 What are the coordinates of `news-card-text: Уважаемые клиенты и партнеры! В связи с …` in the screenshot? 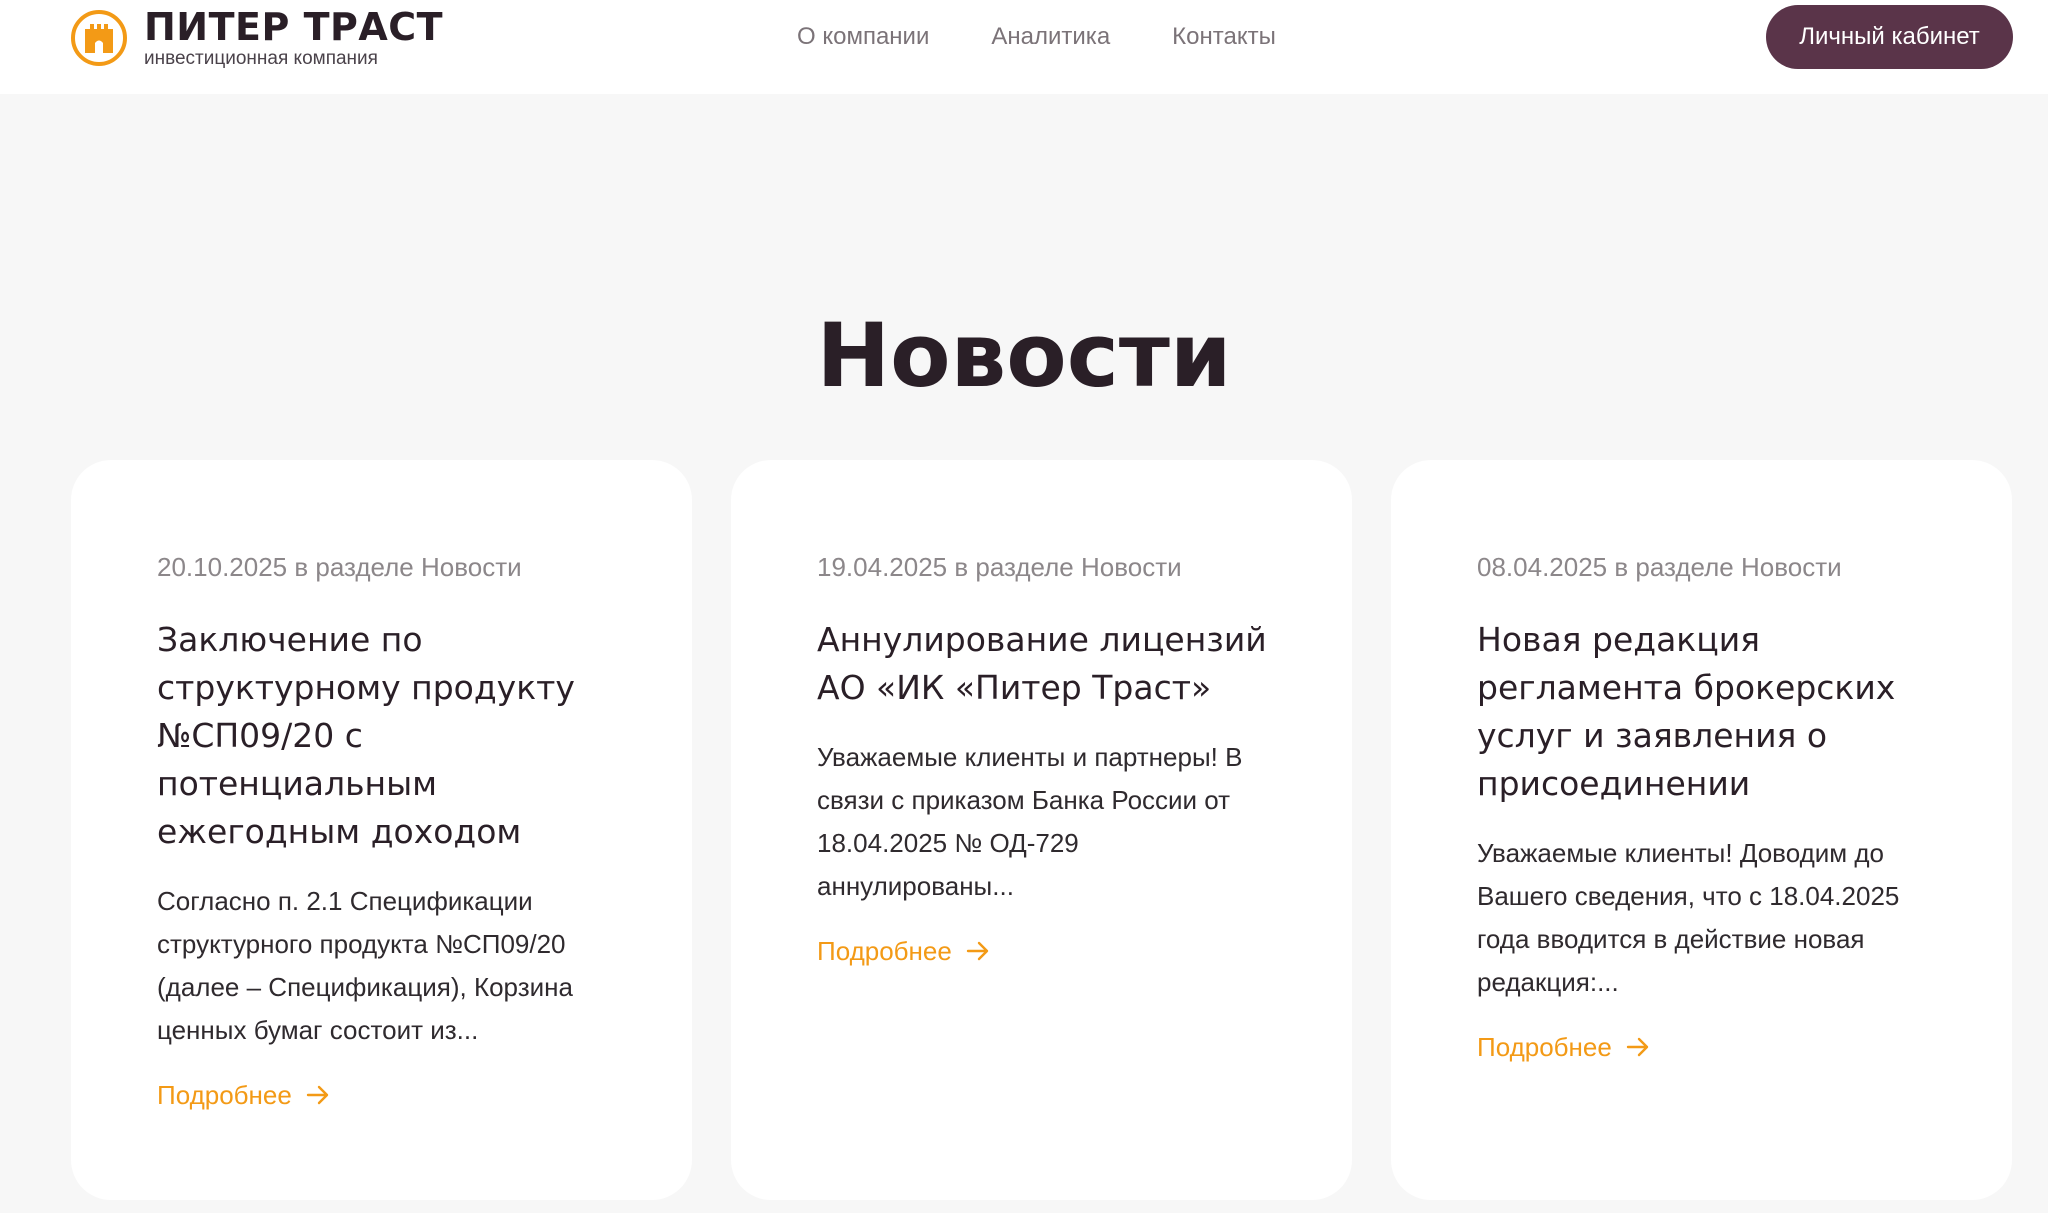 It's located at (1030, 821).